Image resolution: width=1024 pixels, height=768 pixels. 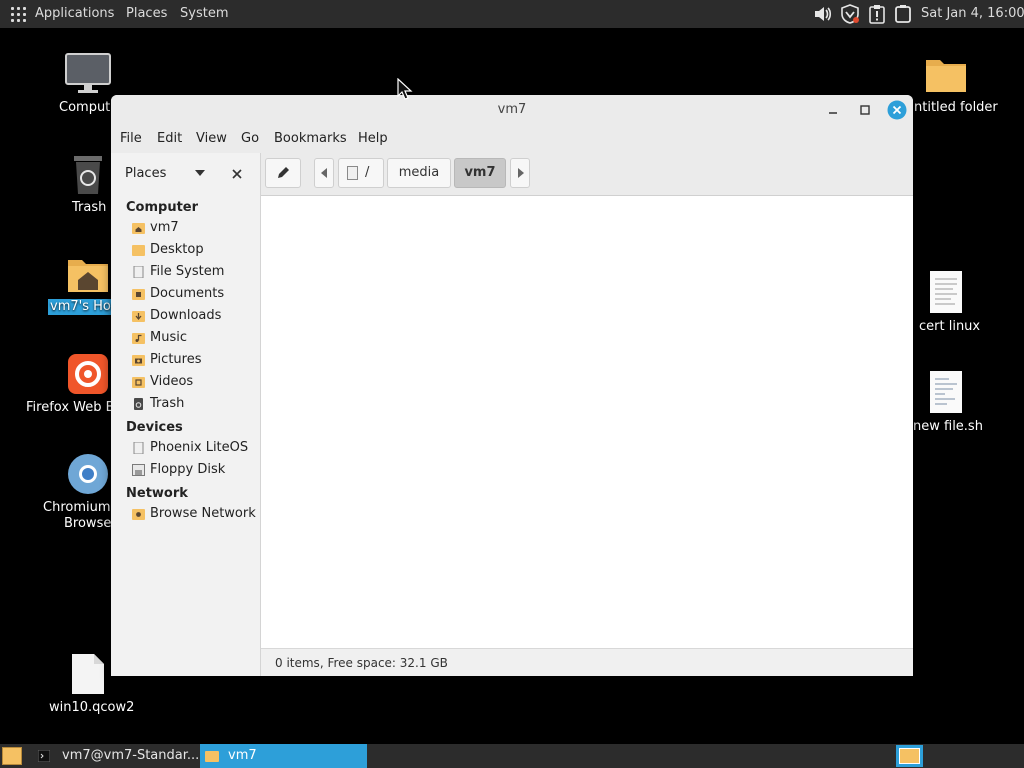 I want to click on sidebar-item-pictures: Pictures, so click(x=196, y=360).